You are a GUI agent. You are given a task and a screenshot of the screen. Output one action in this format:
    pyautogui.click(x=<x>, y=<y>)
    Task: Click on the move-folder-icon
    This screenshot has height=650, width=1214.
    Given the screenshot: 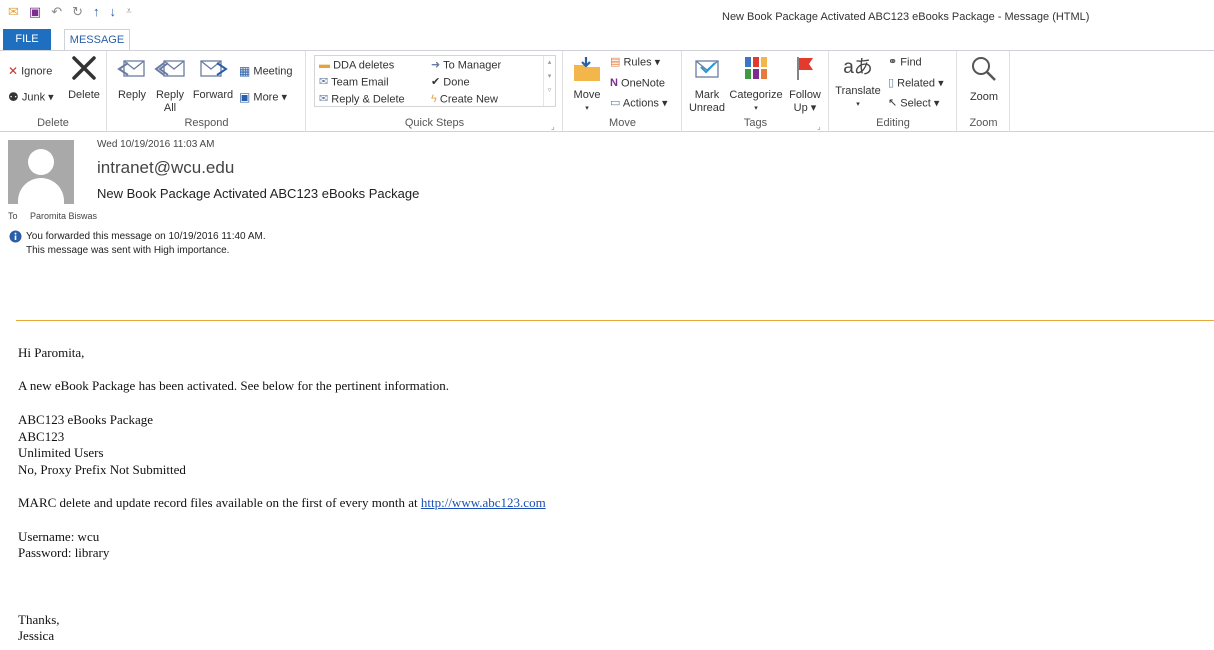 What is the action you would take?
    pyautogui.click(x=587, y=69)
    